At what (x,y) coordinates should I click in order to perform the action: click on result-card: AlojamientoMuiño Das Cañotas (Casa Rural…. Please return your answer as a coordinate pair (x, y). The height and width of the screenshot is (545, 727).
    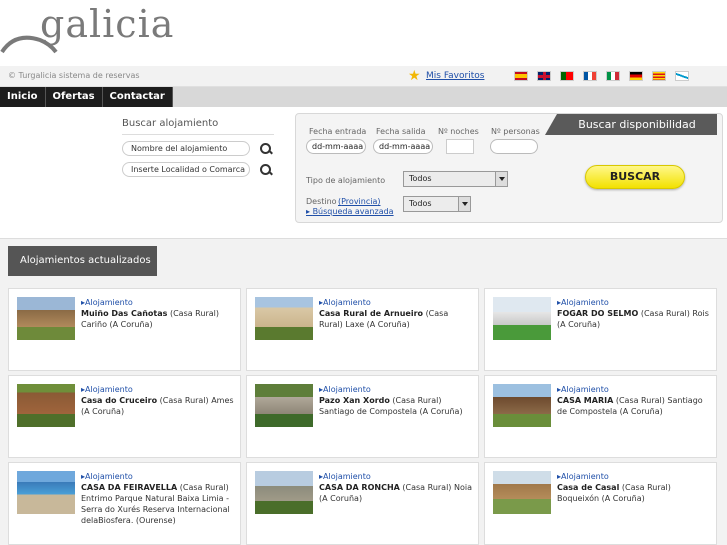
    Looking at the image, I should click on (124, 329).